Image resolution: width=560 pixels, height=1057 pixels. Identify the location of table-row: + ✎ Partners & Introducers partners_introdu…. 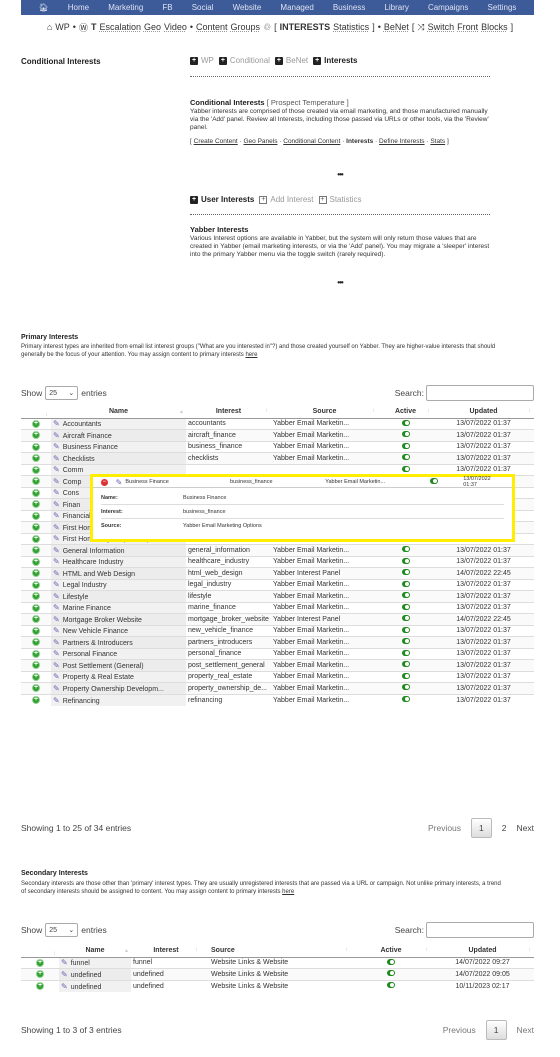
(277, 642).